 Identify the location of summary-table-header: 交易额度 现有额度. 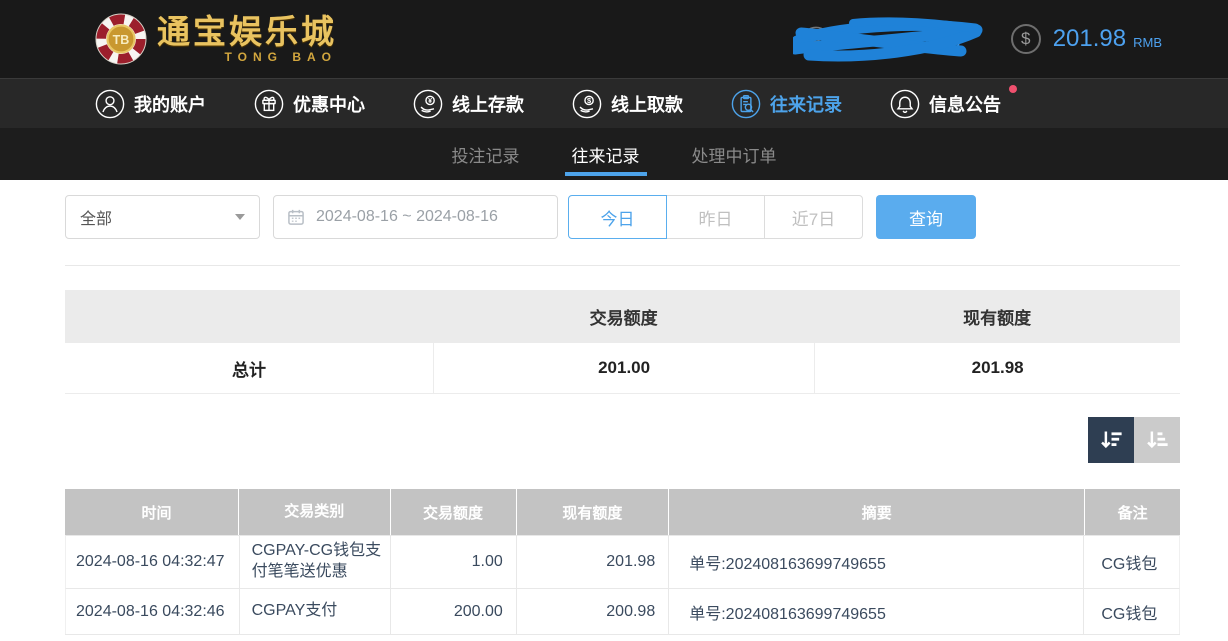
(622, 316).